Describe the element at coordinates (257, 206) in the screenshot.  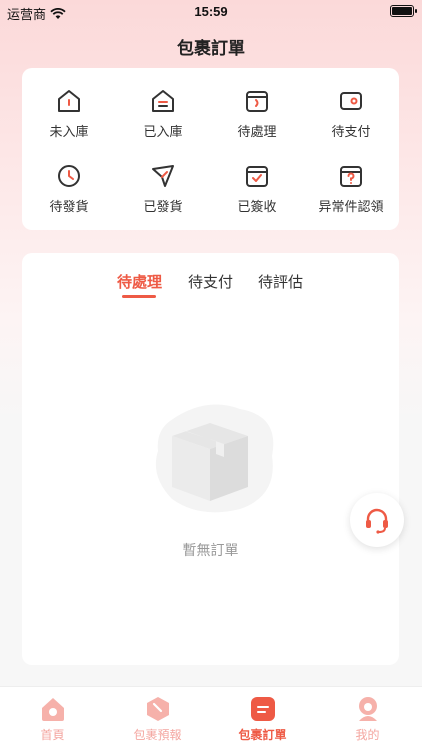
I see `status-label: 已簽收` at that location.